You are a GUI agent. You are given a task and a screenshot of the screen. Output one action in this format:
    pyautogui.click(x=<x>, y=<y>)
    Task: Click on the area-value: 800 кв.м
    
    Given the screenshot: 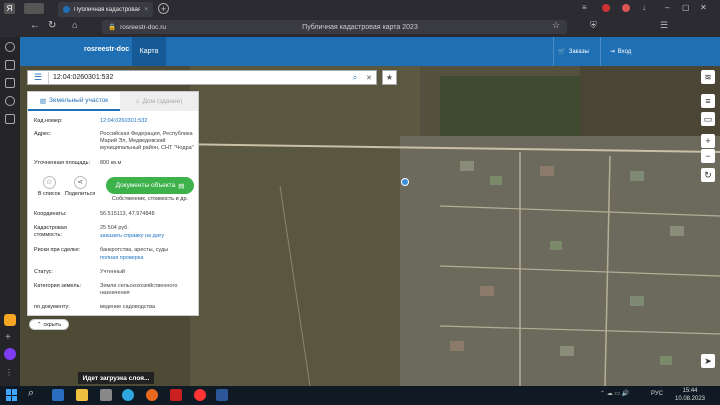 What is the action you would take?
    pyautogui.click(x=111, y=163)
    